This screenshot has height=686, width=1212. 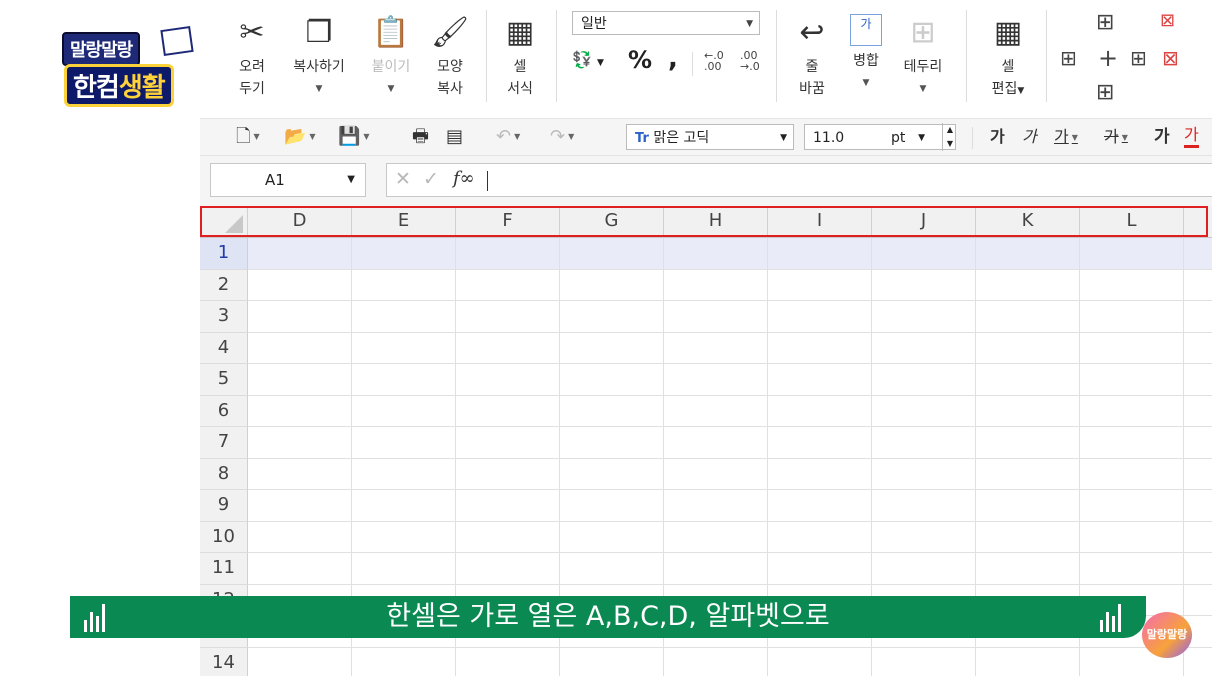 I want to click on name-box: A1 ▼, so click(x=288, y=180).